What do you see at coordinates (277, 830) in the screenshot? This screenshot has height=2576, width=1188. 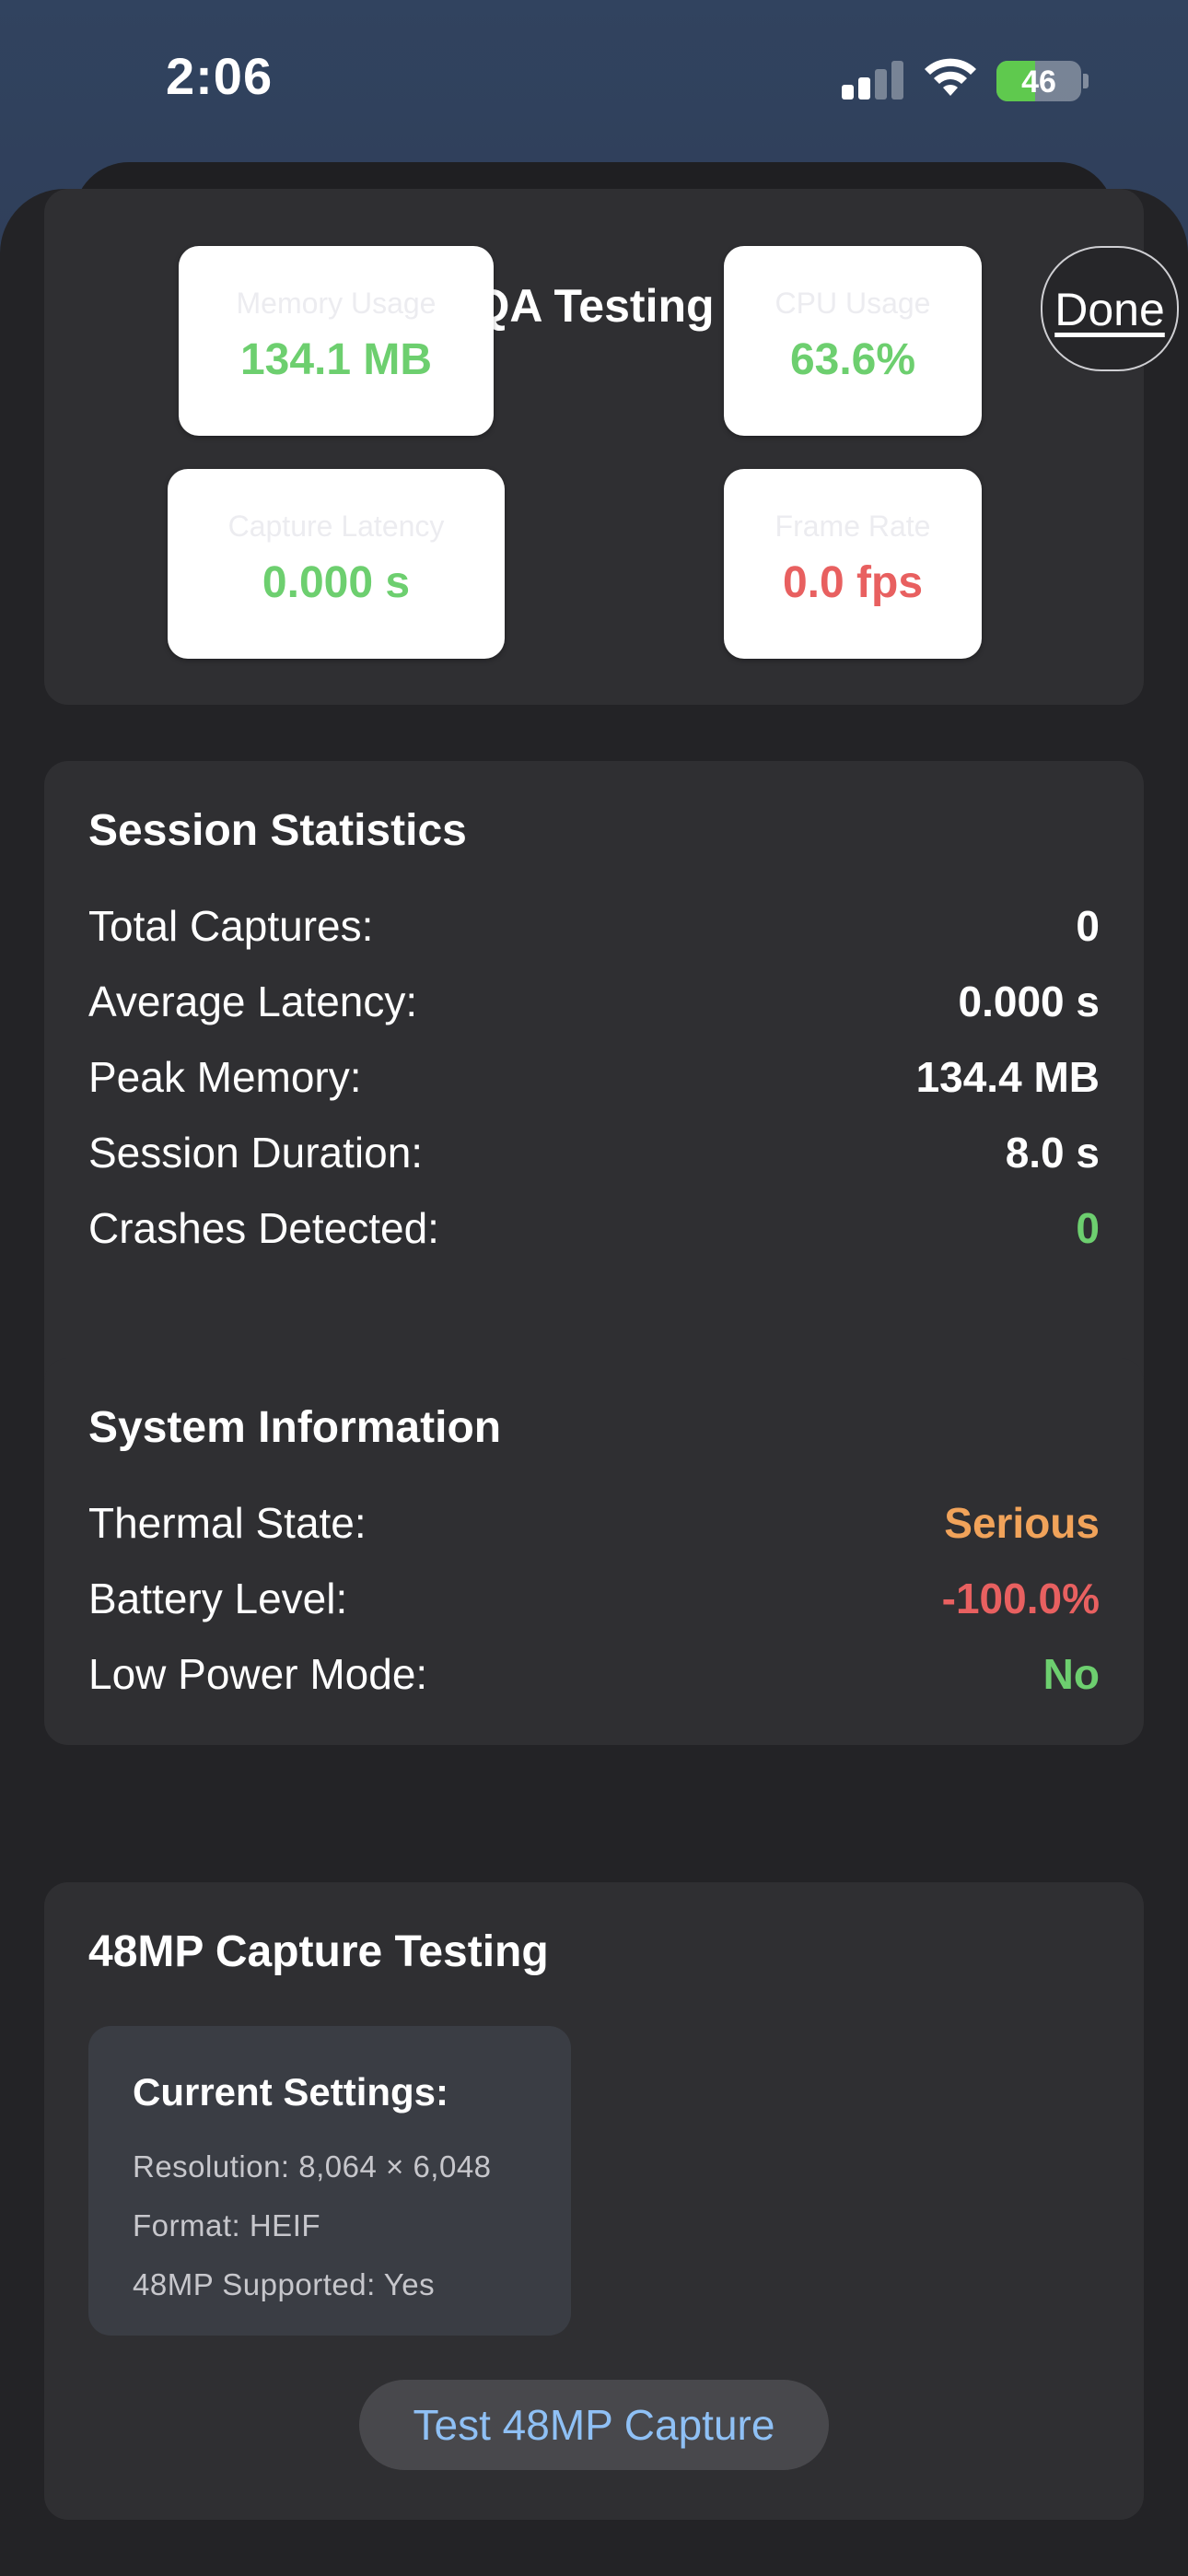 I see `session-statistics-title: Session Statistics` at bounding box center [277, 830].